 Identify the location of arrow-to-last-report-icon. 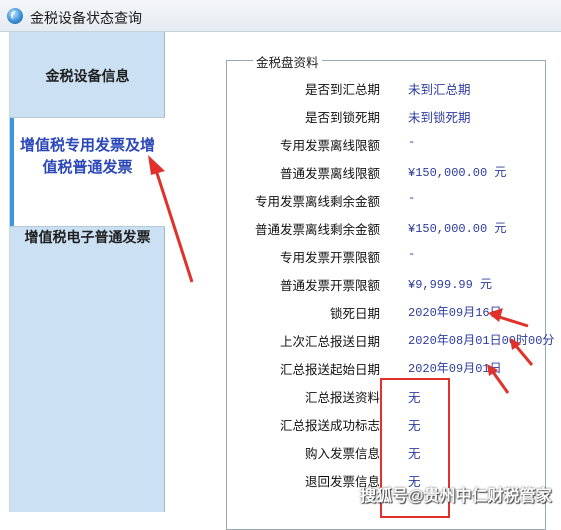
(524, 355).